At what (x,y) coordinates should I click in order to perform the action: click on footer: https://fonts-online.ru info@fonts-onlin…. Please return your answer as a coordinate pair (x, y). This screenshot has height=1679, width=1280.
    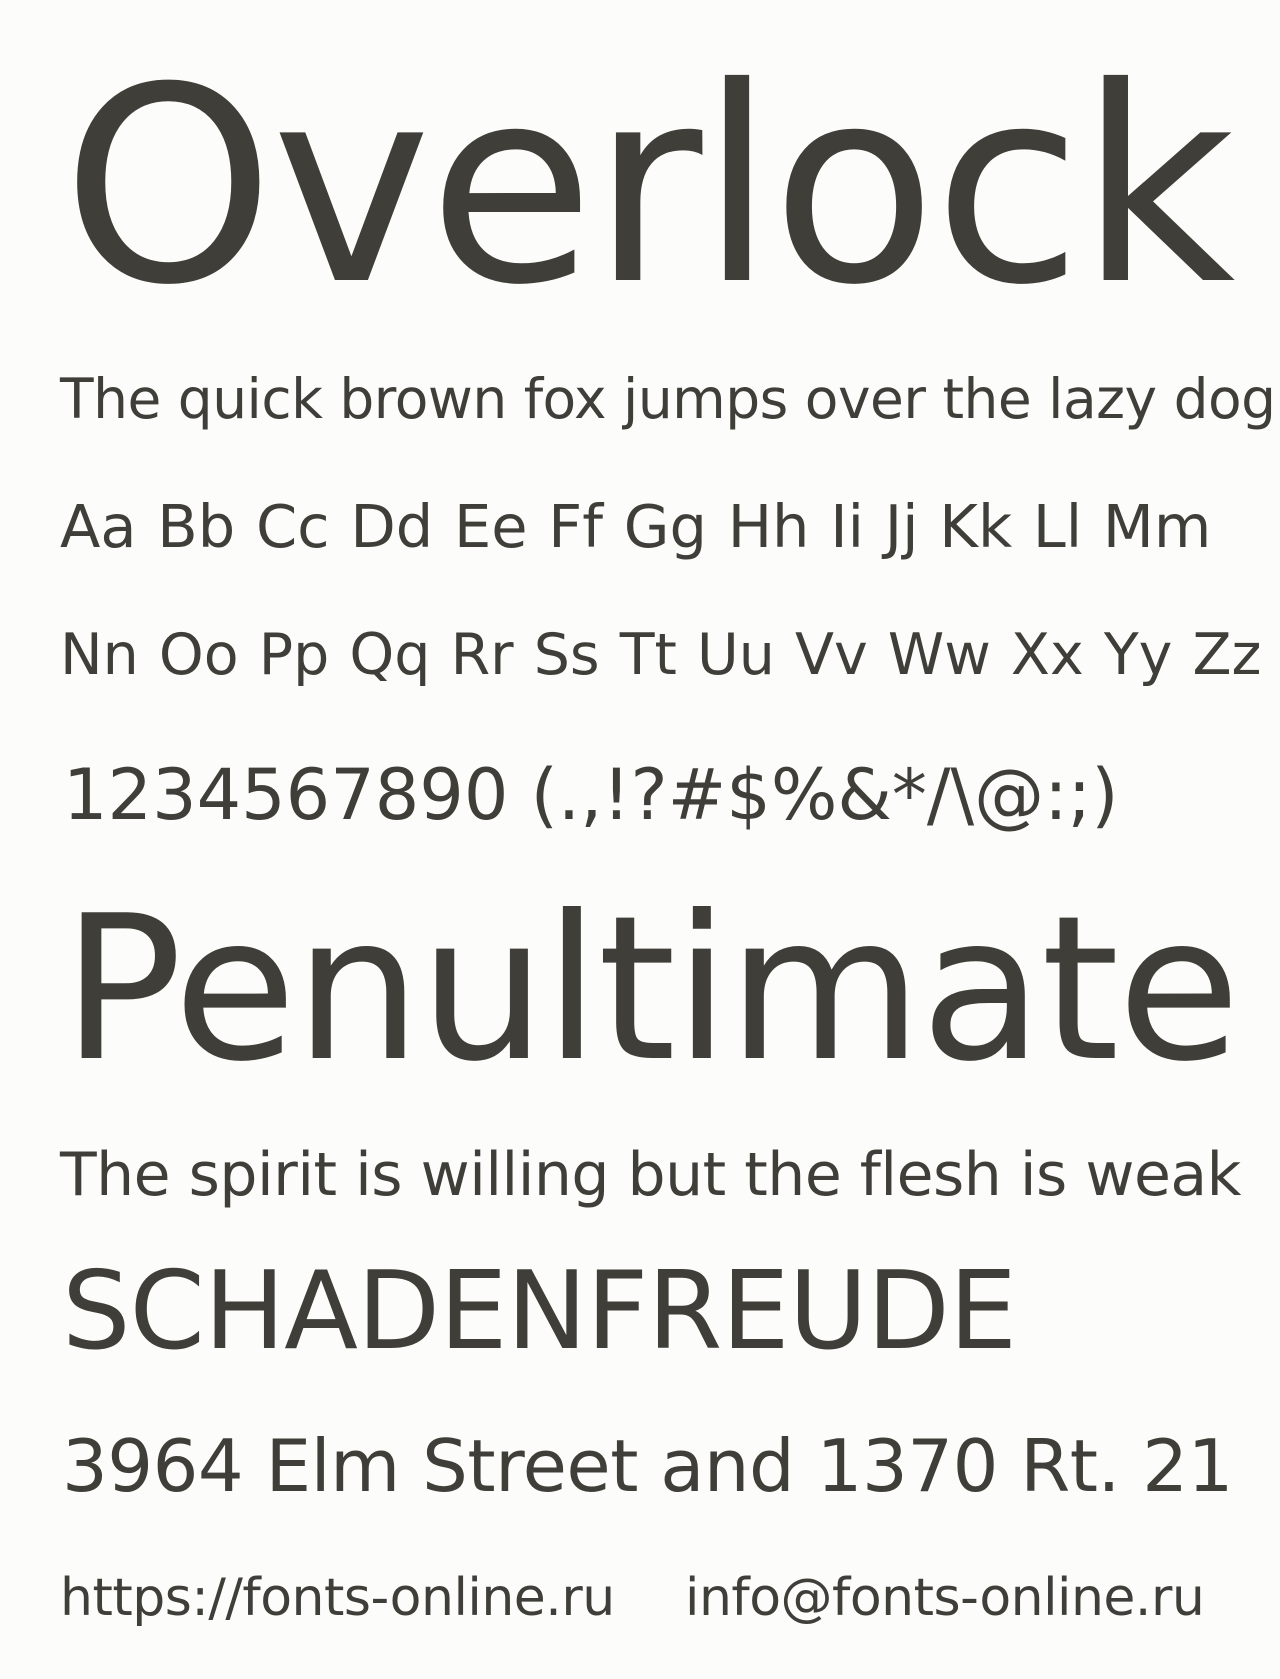
    Looking at the image, I should click on (640, 1607).